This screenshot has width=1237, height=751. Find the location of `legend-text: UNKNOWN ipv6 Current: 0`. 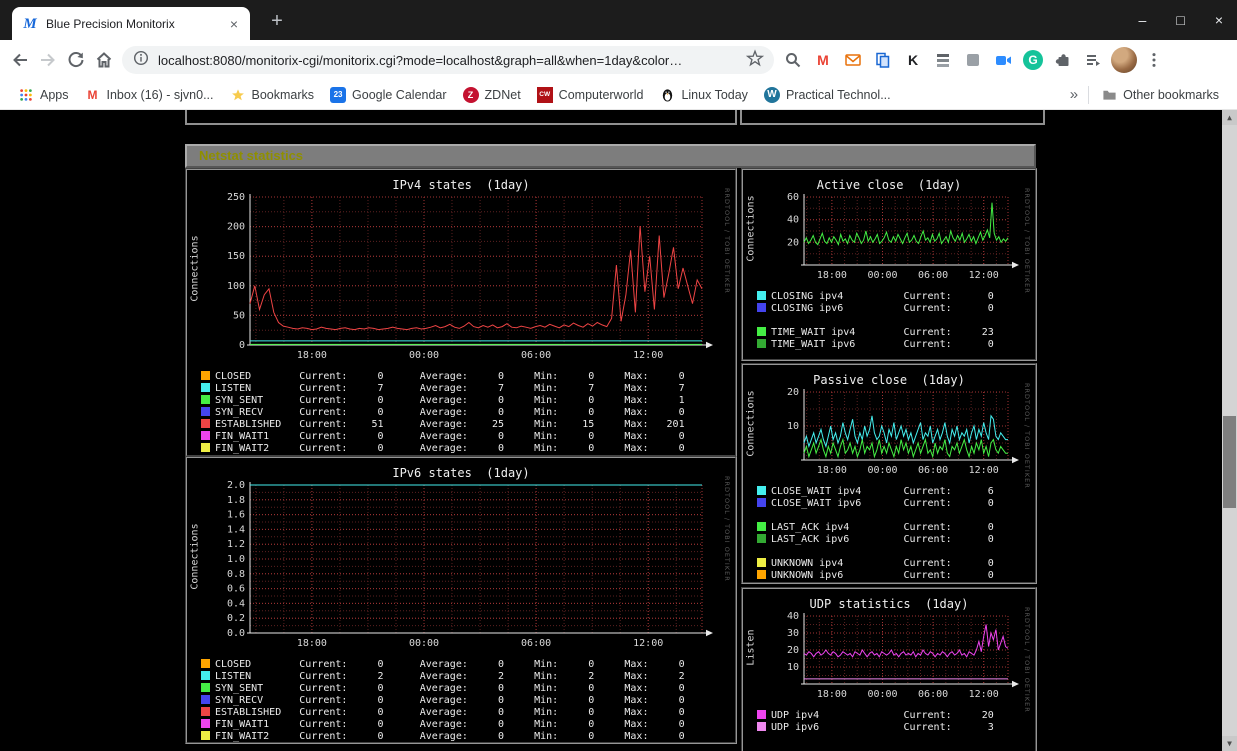

legend-text: UNKNOWN ipv6 Current: 0 is located at coordinates (882, 575).